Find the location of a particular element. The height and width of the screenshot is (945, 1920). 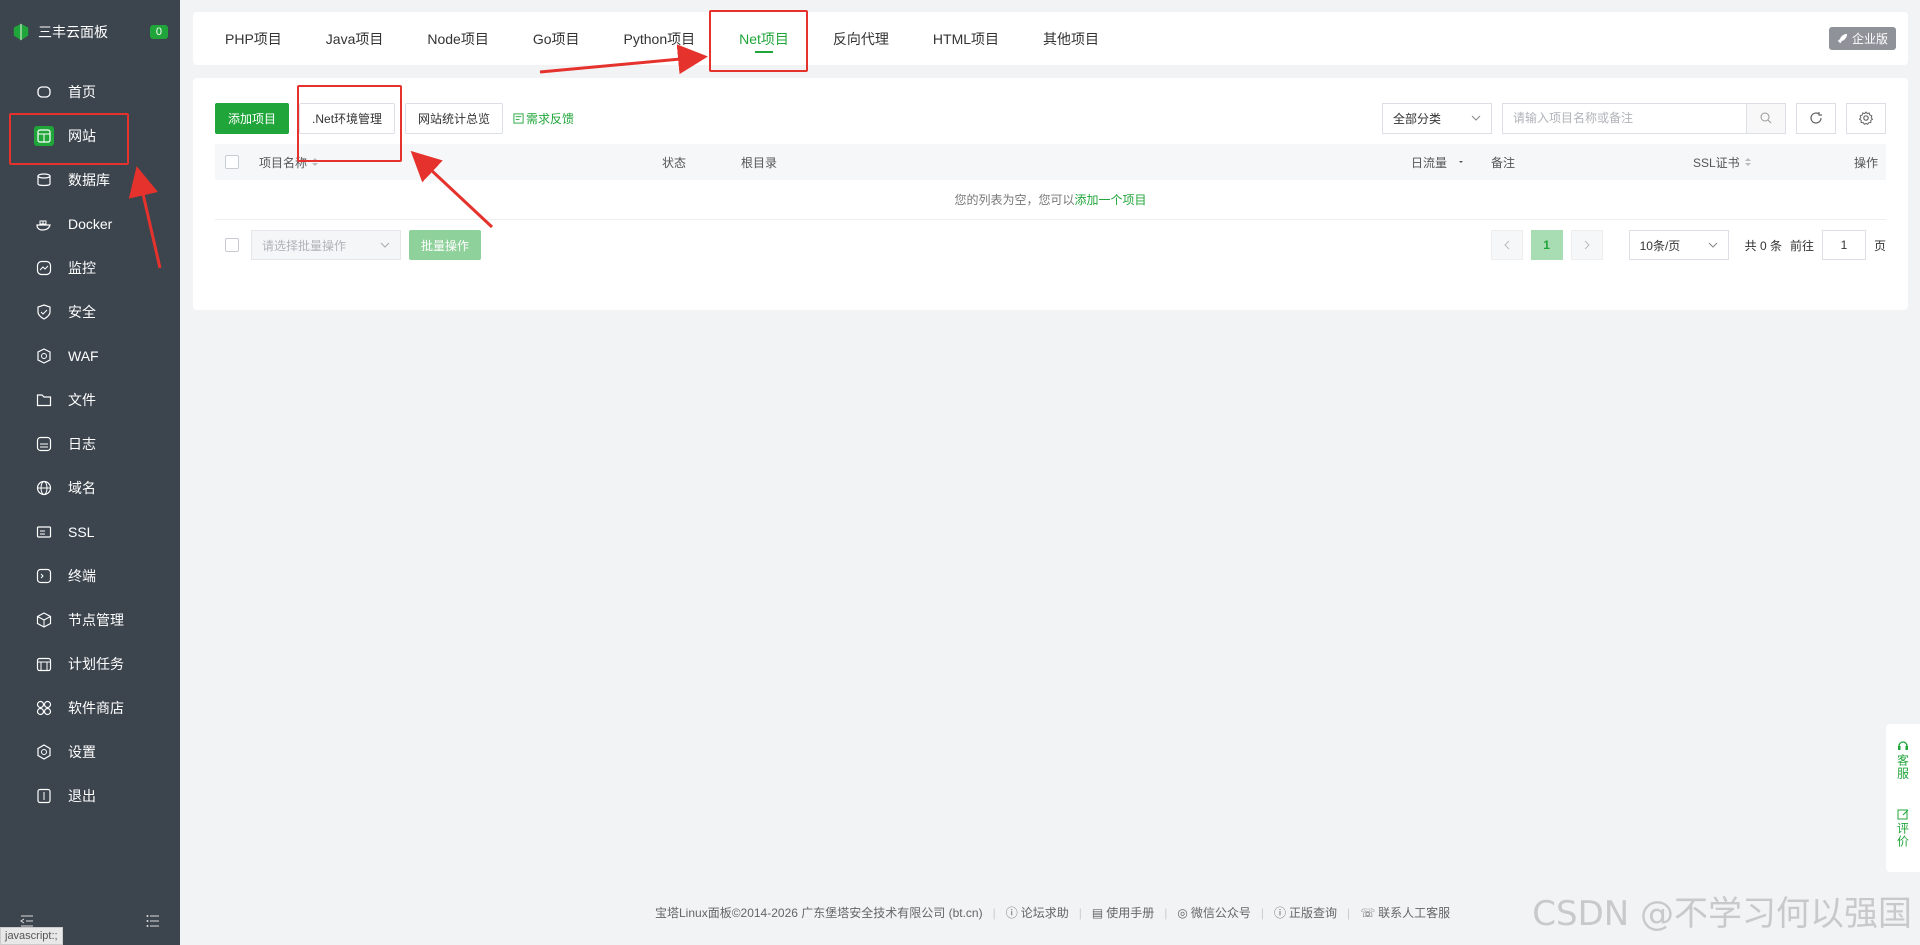

sidebar-item-label: SSL is located at coordinates (81, 532).